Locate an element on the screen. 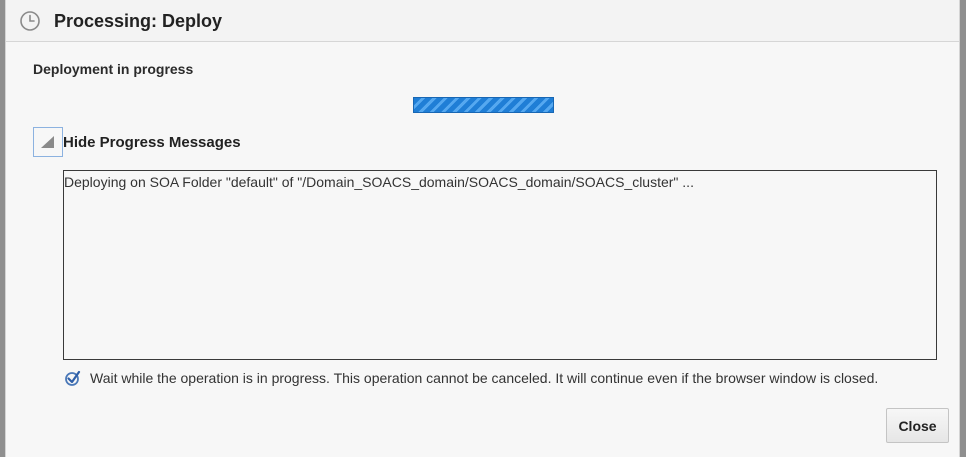 Image resolution: width=966 pixels, height=457 pixels. toggle-messages-button is located at coordinates (48, 142).